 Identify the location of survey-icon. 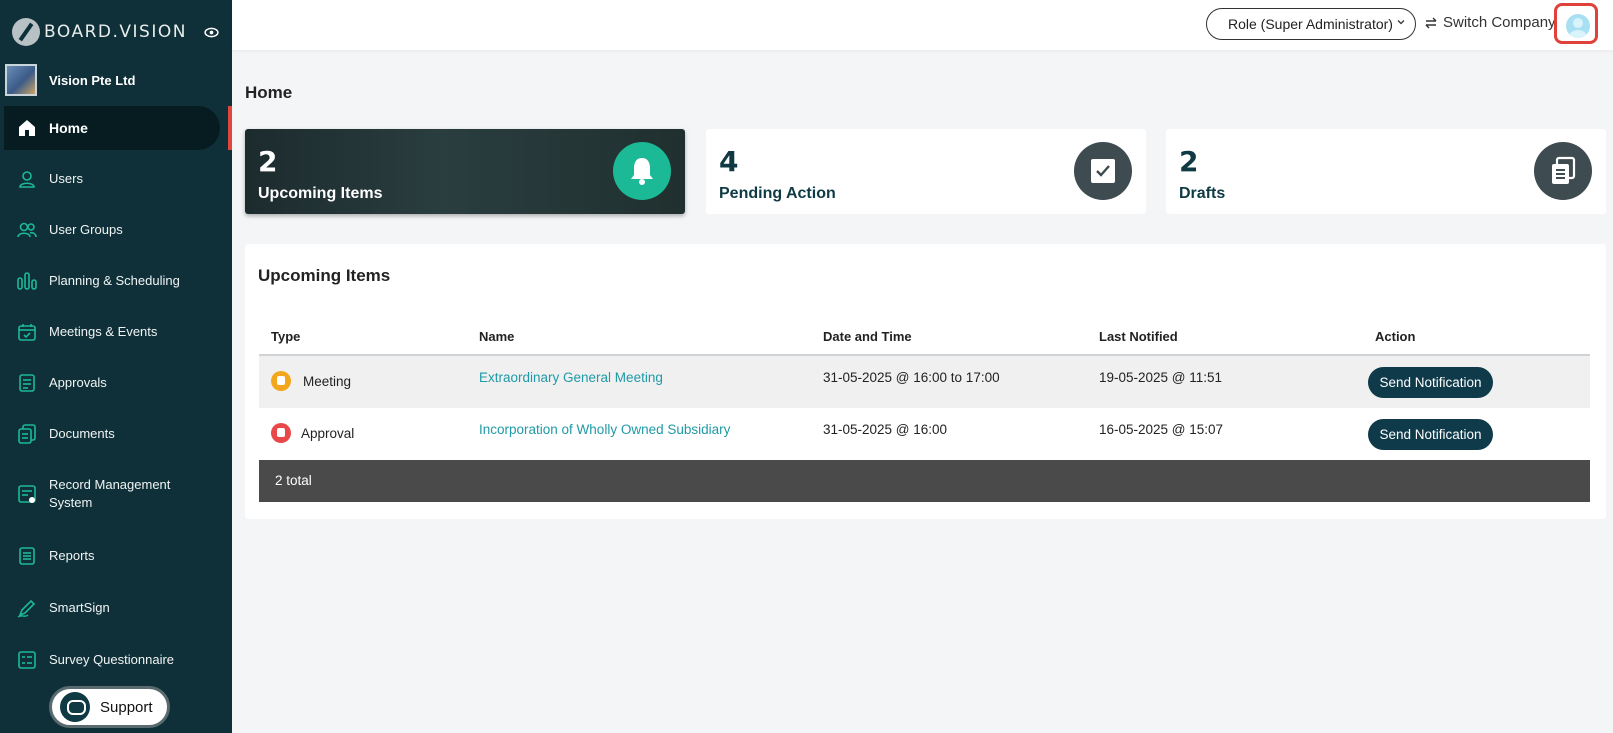
(27, 660).